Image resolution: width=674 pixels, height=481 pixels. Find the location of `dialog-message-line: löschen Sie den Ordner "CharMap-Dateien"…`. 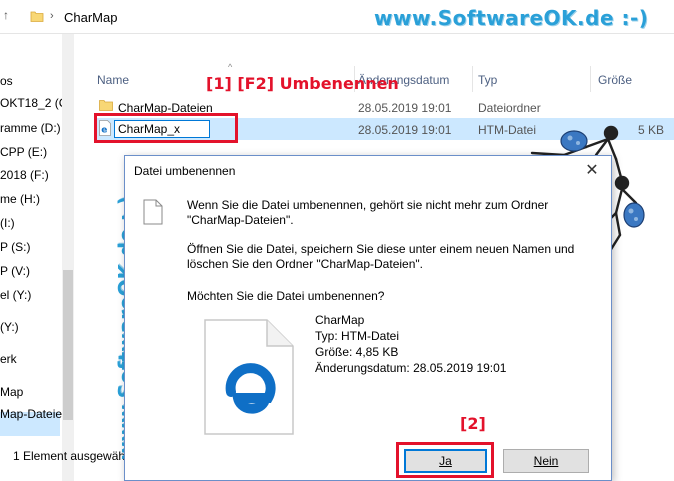

dialog-message-line: löschen Sie den Ordner "CharMap-Dateien"… is located at coordinates (305, 264).